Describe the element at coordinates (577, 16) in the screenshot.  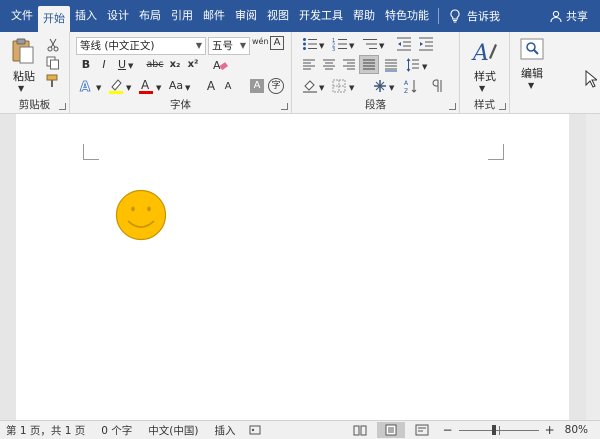
I see `share-label: 共享` at that location.